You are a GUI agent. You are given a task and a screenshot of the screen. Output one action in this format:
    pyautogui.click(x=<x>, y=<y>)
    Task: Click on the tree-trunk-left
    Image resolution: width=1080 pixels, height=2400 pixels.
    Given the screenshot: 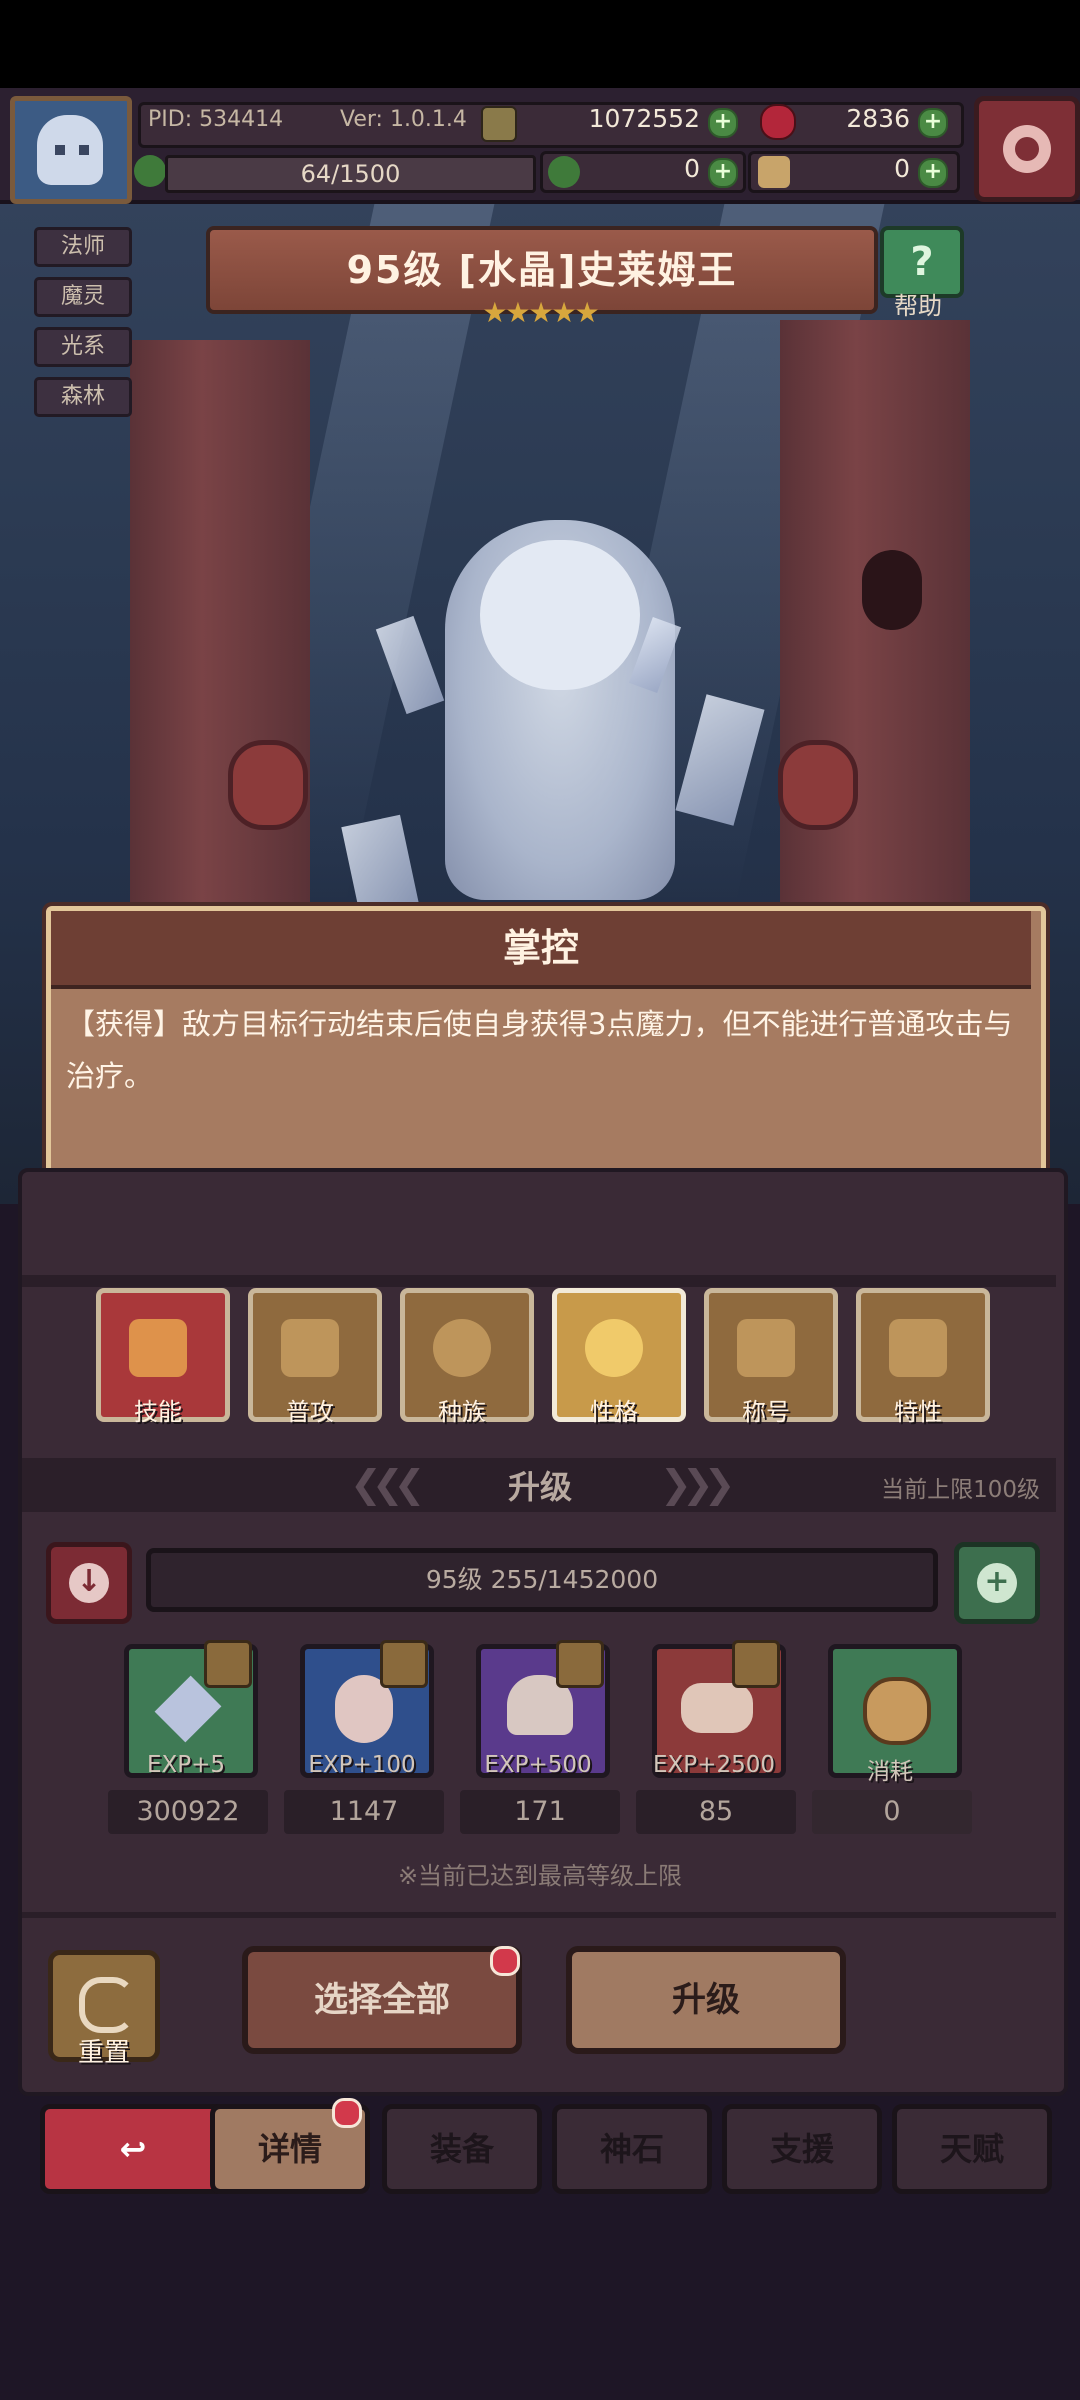 What is the action you would take?
    pyautogui.click(x=220, y=650)
    